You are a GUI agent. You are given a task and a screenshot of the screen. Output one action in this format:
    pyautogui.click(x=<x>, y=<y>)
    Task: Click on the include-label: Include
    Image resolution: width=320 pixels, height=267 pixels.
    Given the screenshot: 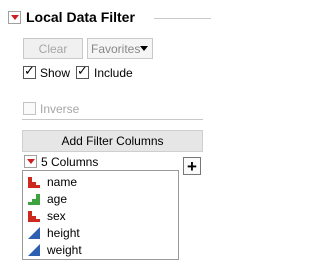 What is the action you would take?
    pyautogui.click(x=113, y=73)
    